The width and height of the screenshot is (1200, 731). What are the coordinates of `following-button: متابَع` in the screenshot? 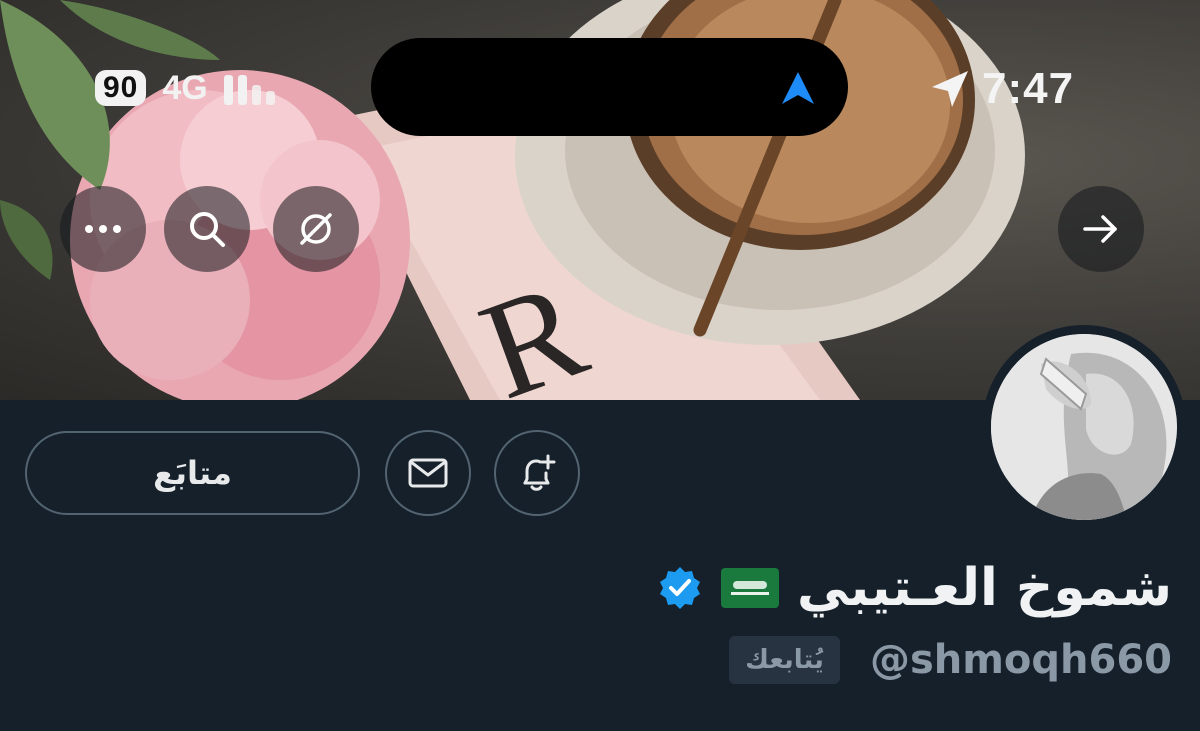 It's located at (192, 473).